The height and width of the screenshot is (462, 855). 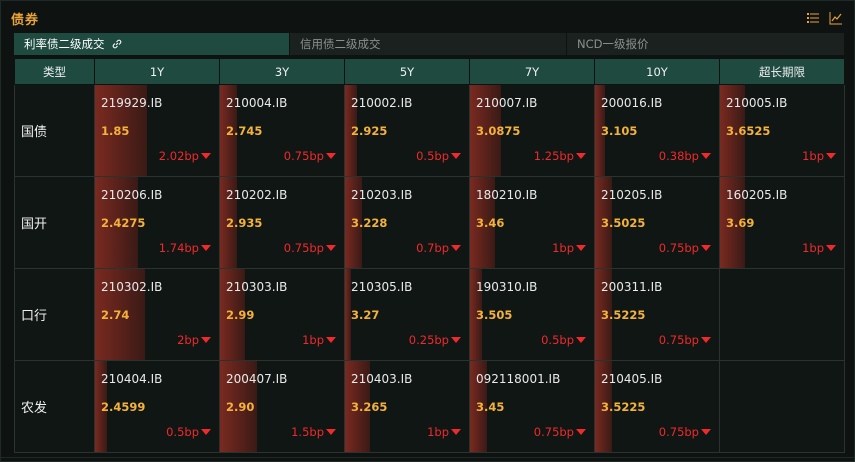 I want to click on bond-quote: 092118001.IB 3.45 0.75bp, so click(x=532, y=406).